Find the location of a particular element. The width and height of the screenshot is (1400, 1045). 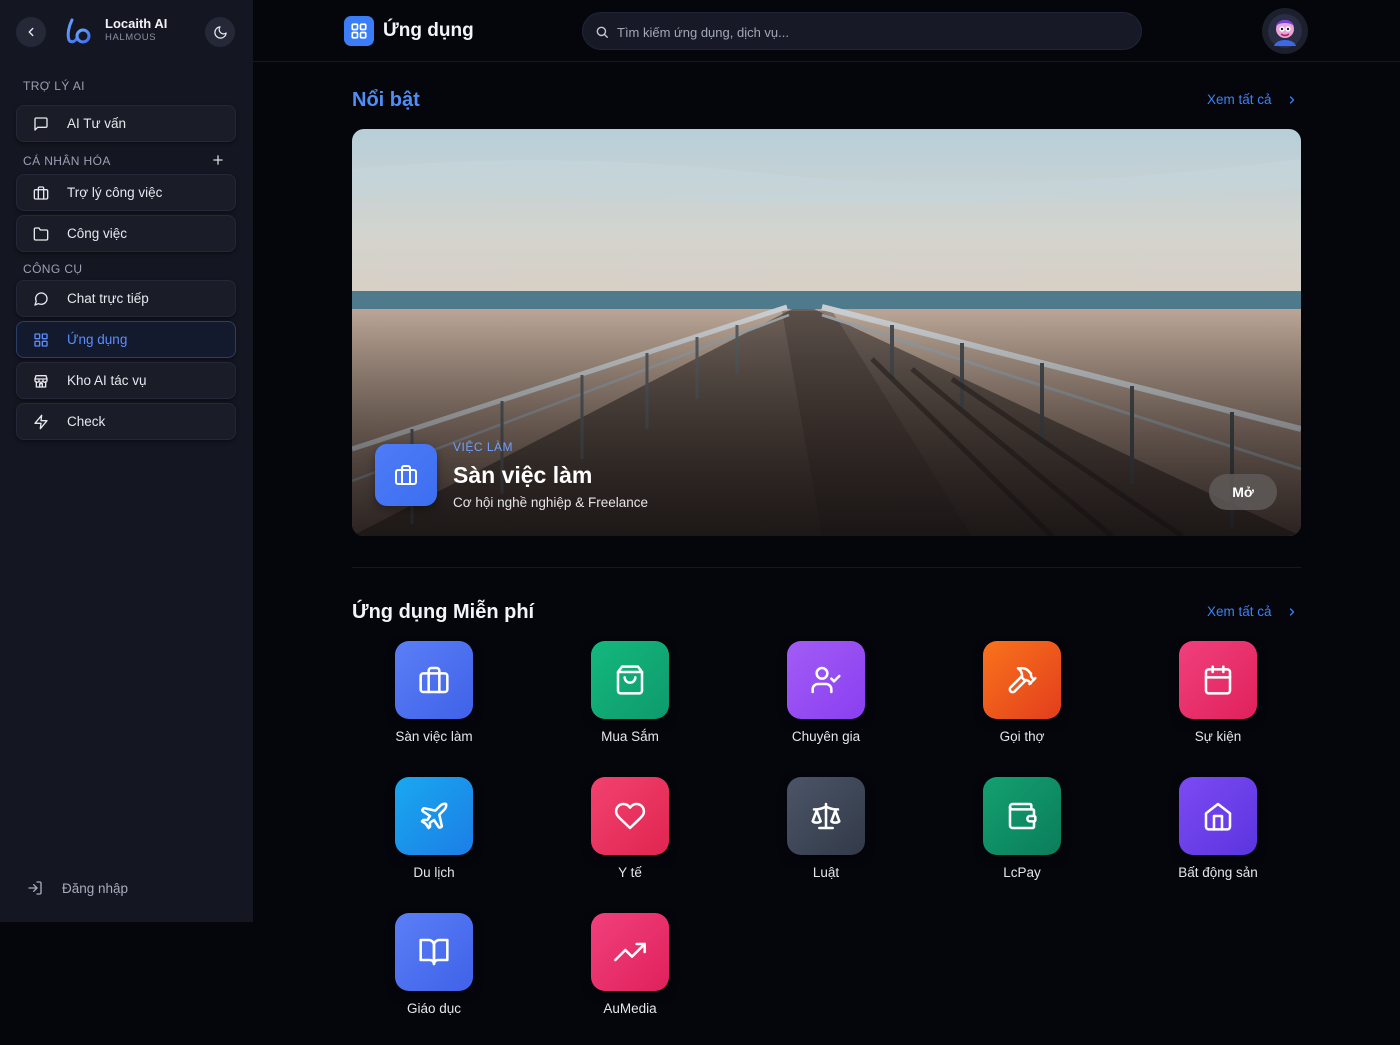

sidebar-item-work: Công việc is located at coordinates (126, 233).